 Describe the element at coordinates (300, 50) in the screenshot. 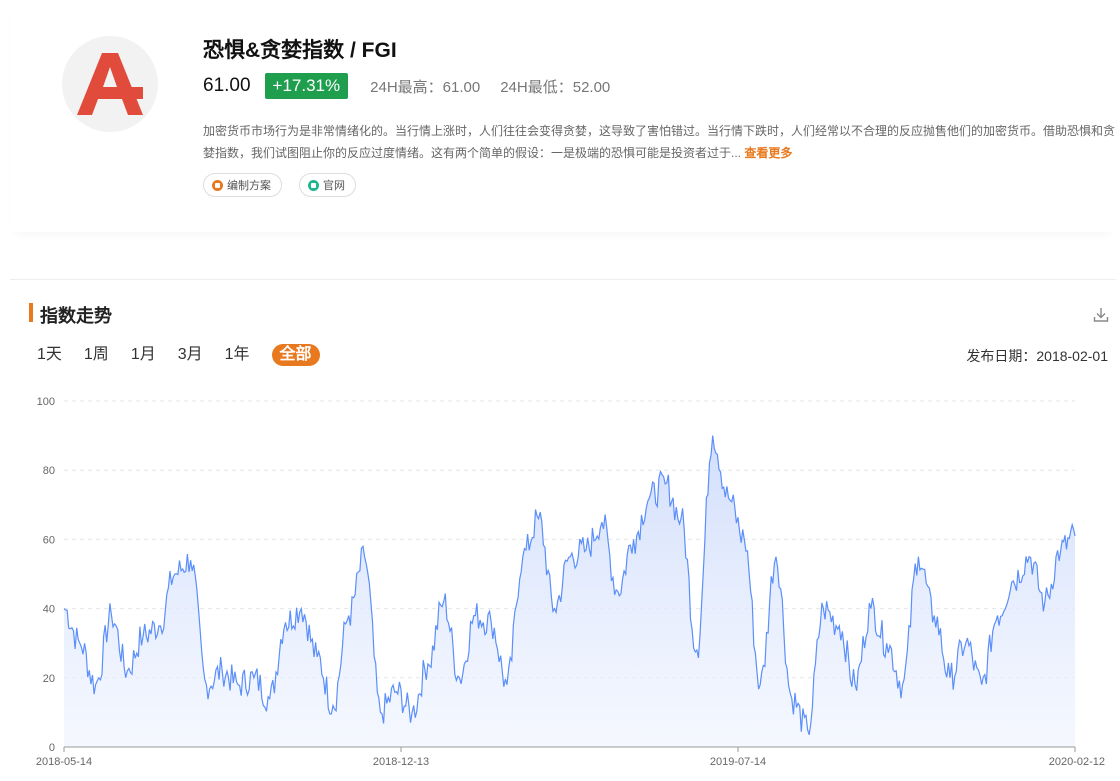

I see `page-title: 恐惧&贪婪指数 / FGI` at that location.